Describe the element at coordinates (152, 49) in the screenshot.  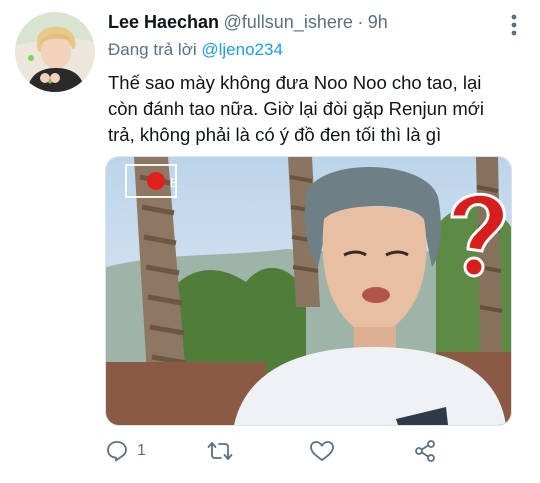
I see `reply-prefix: Đang trả lời` at that location.